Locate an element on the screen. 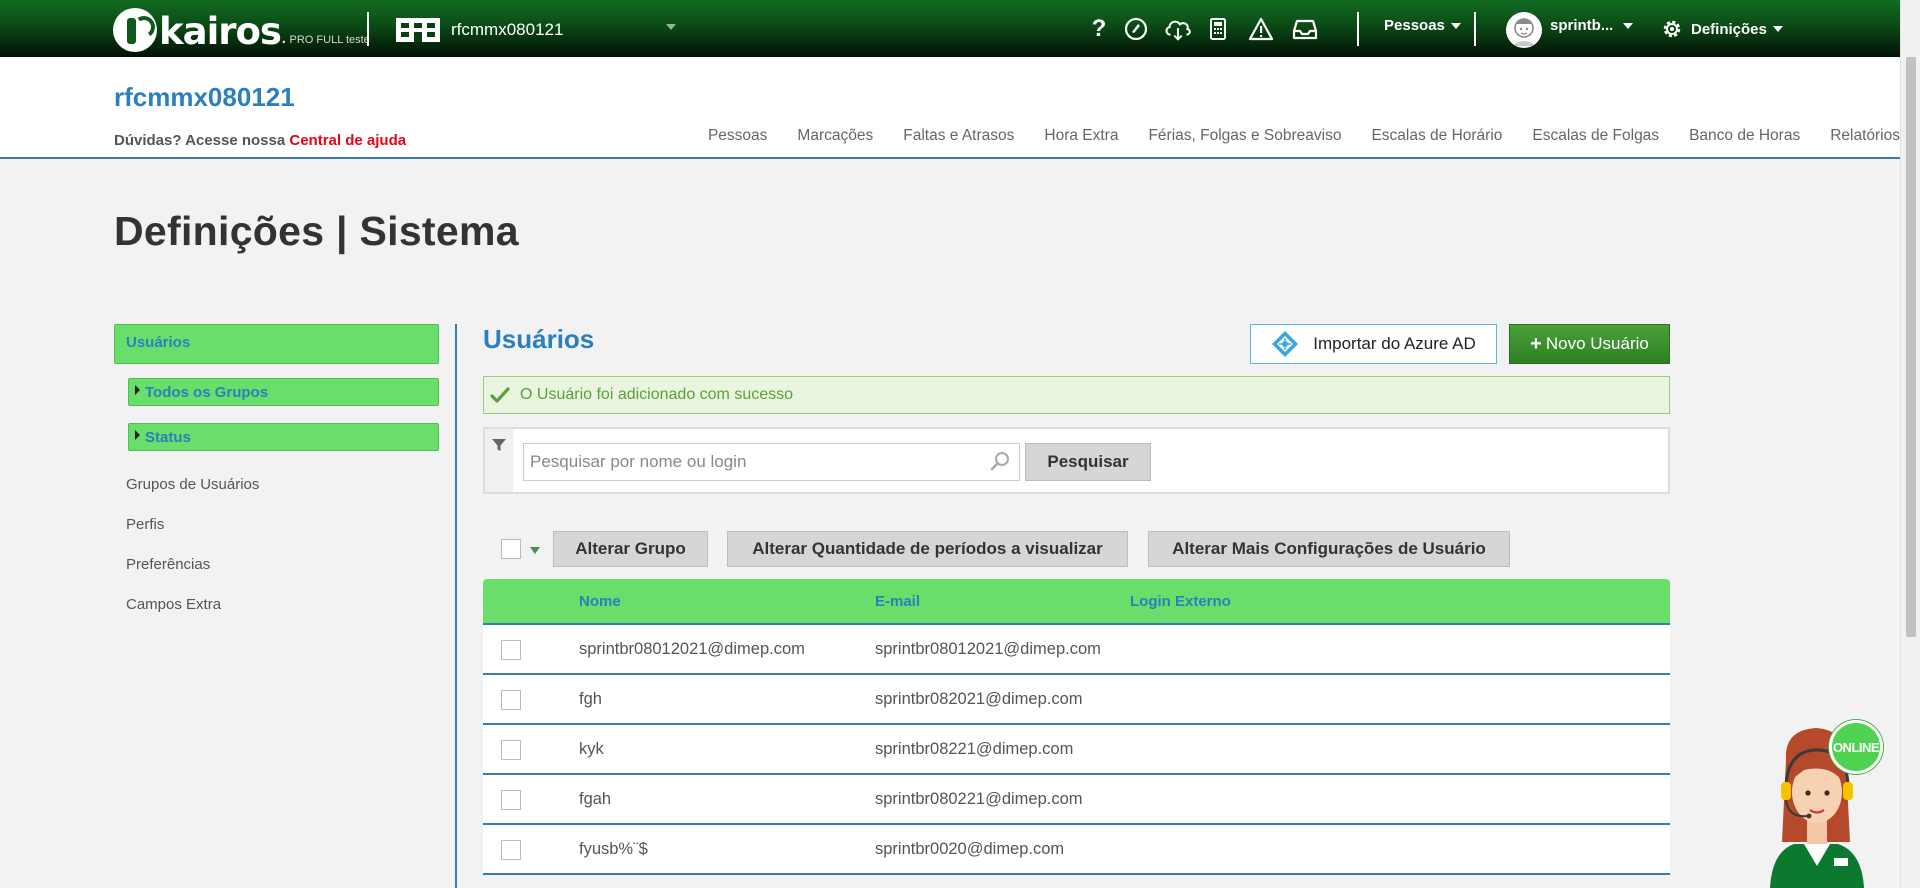  people-menu-label: Pessoas is located at coordinates (1414, 25).